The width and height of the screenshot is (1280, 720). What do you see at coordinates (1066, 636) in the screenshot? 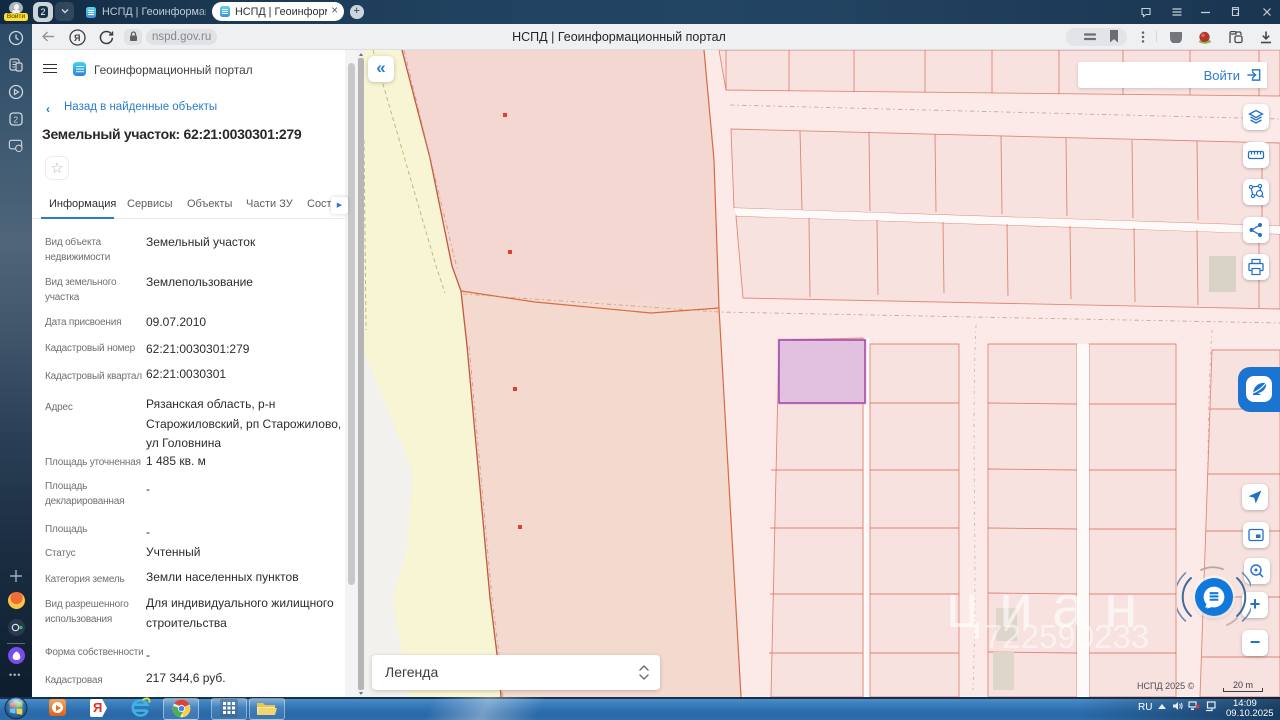
I see `svg-text: 722590233` at bounding box center [1066, 636].